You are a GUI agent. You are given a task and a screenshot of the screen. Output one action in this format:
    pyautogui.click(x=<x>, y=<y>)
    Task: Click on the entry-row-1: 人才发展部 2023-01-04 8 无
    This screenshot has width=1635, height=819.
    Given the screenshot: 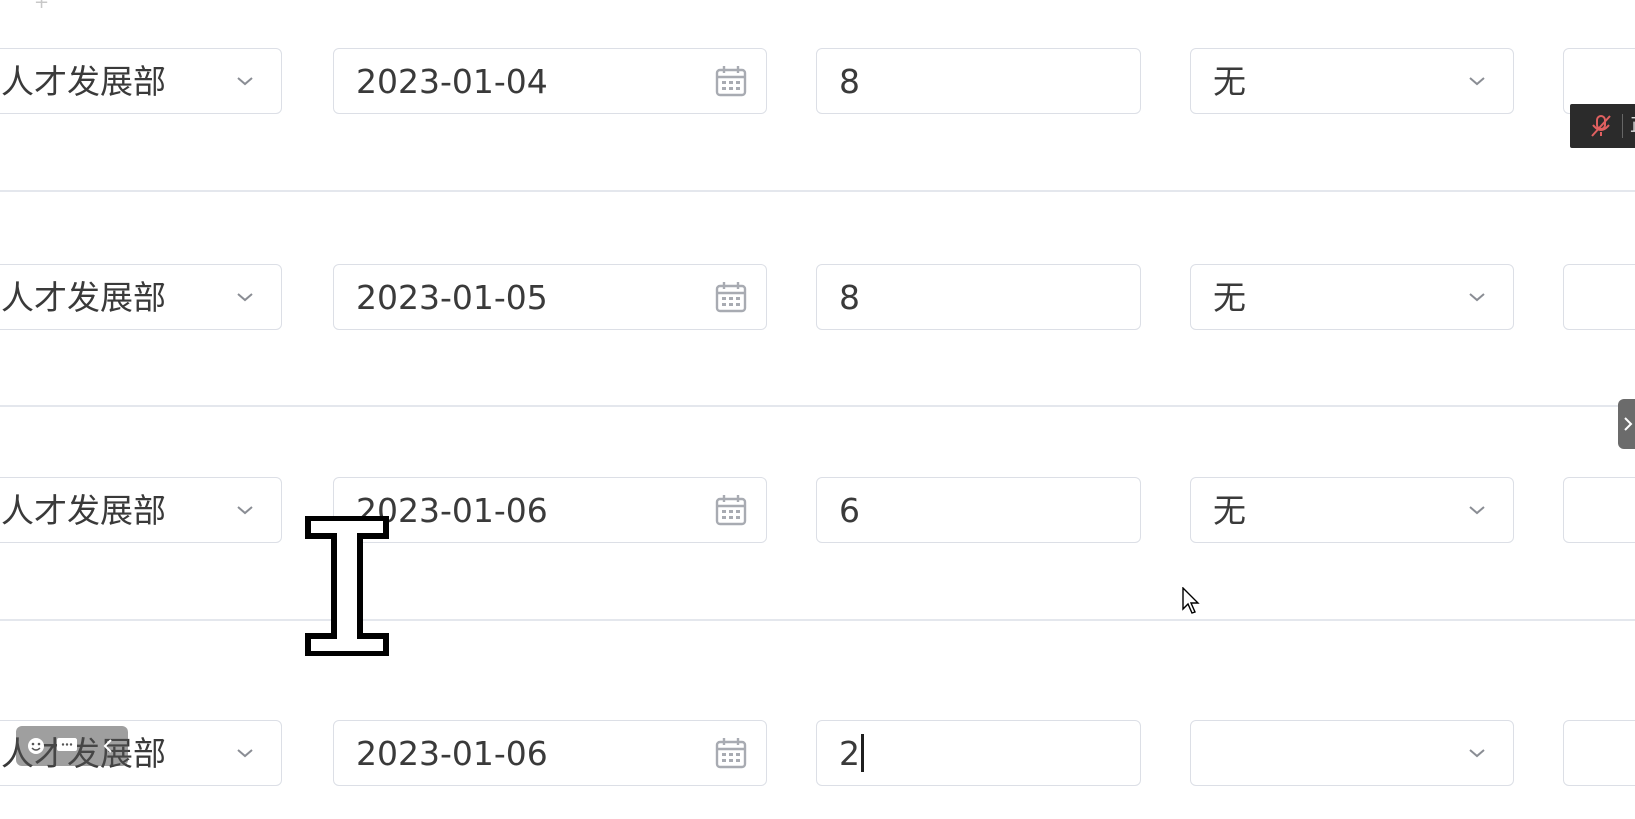 What is the action you would take?
    pyautogui.click(x=817, y=83)
    